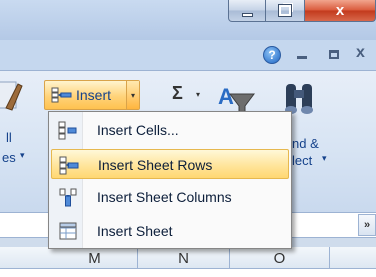  I want to click on double-chevron-icon: », so click(367, 225).